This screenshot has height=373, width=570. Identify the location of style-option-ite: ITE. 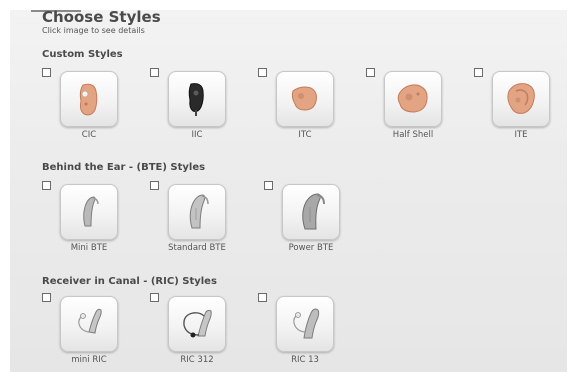
(519, 108).